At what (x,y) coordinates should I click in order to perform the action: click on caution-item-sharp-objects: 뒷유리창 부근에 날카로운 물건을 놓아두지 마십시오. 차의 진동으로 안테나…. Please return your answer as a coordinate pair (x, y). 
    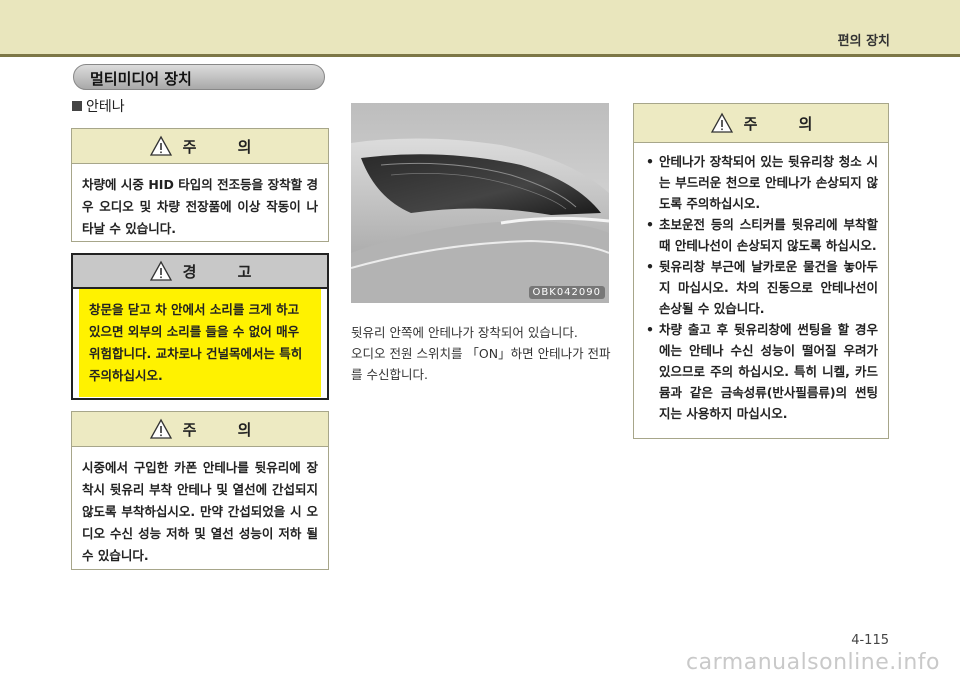
    Looking at the image, I should click on (761, 287).